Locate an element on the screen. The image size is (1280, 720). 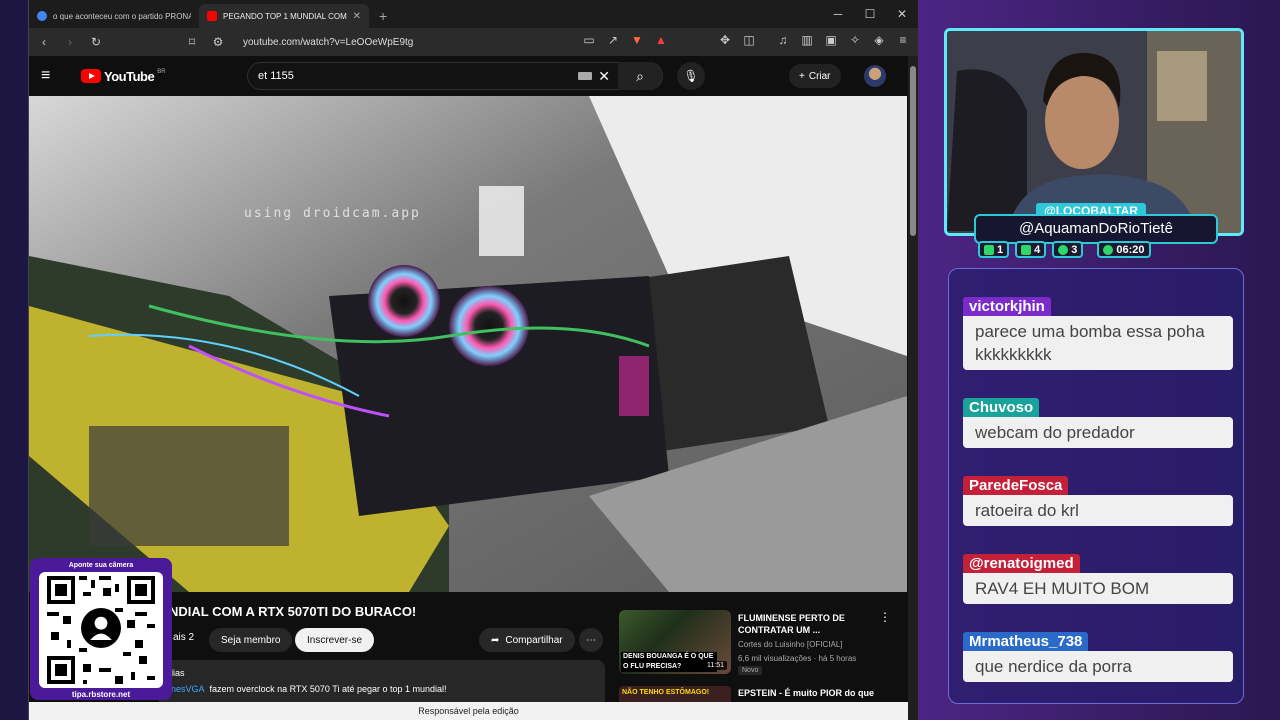
create-button: + Criar is located at coordinates (815, 76).